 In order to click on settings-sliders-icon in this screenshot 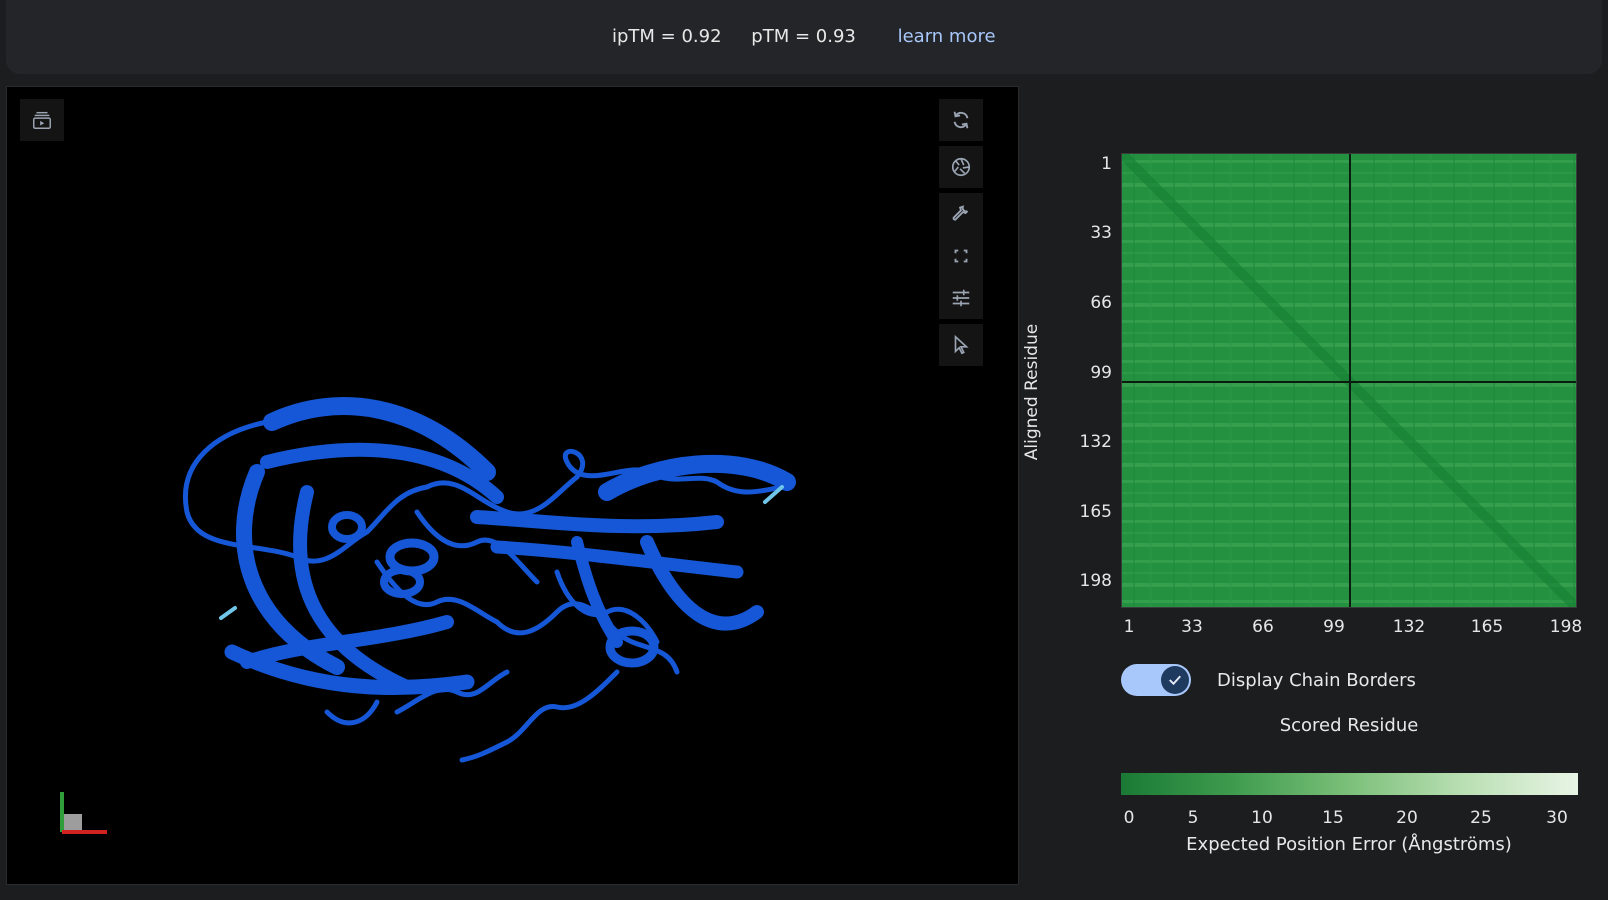, I will do `click(961, 298)`.